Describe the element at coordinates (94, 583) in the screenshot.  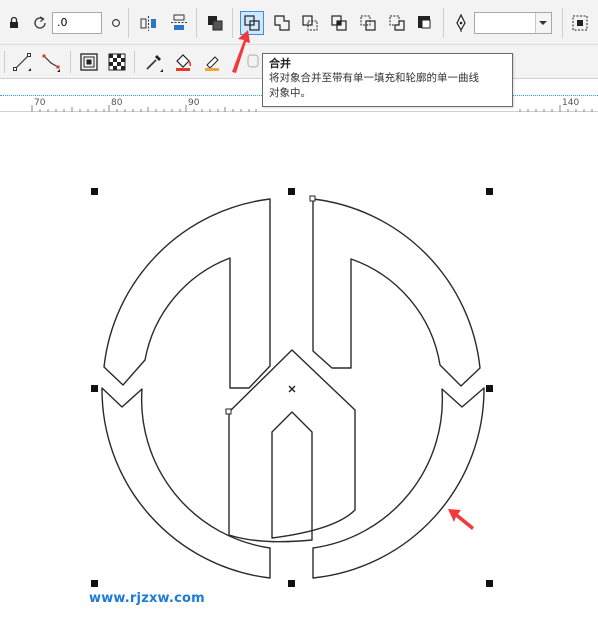
I see `handle-bottom-left` at that location.